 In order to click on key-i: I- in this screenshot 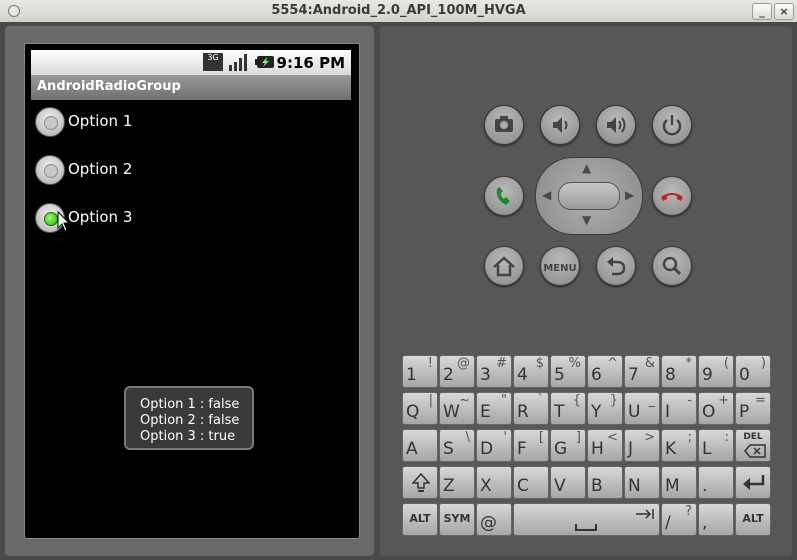, I will do `click(679, 408)`.